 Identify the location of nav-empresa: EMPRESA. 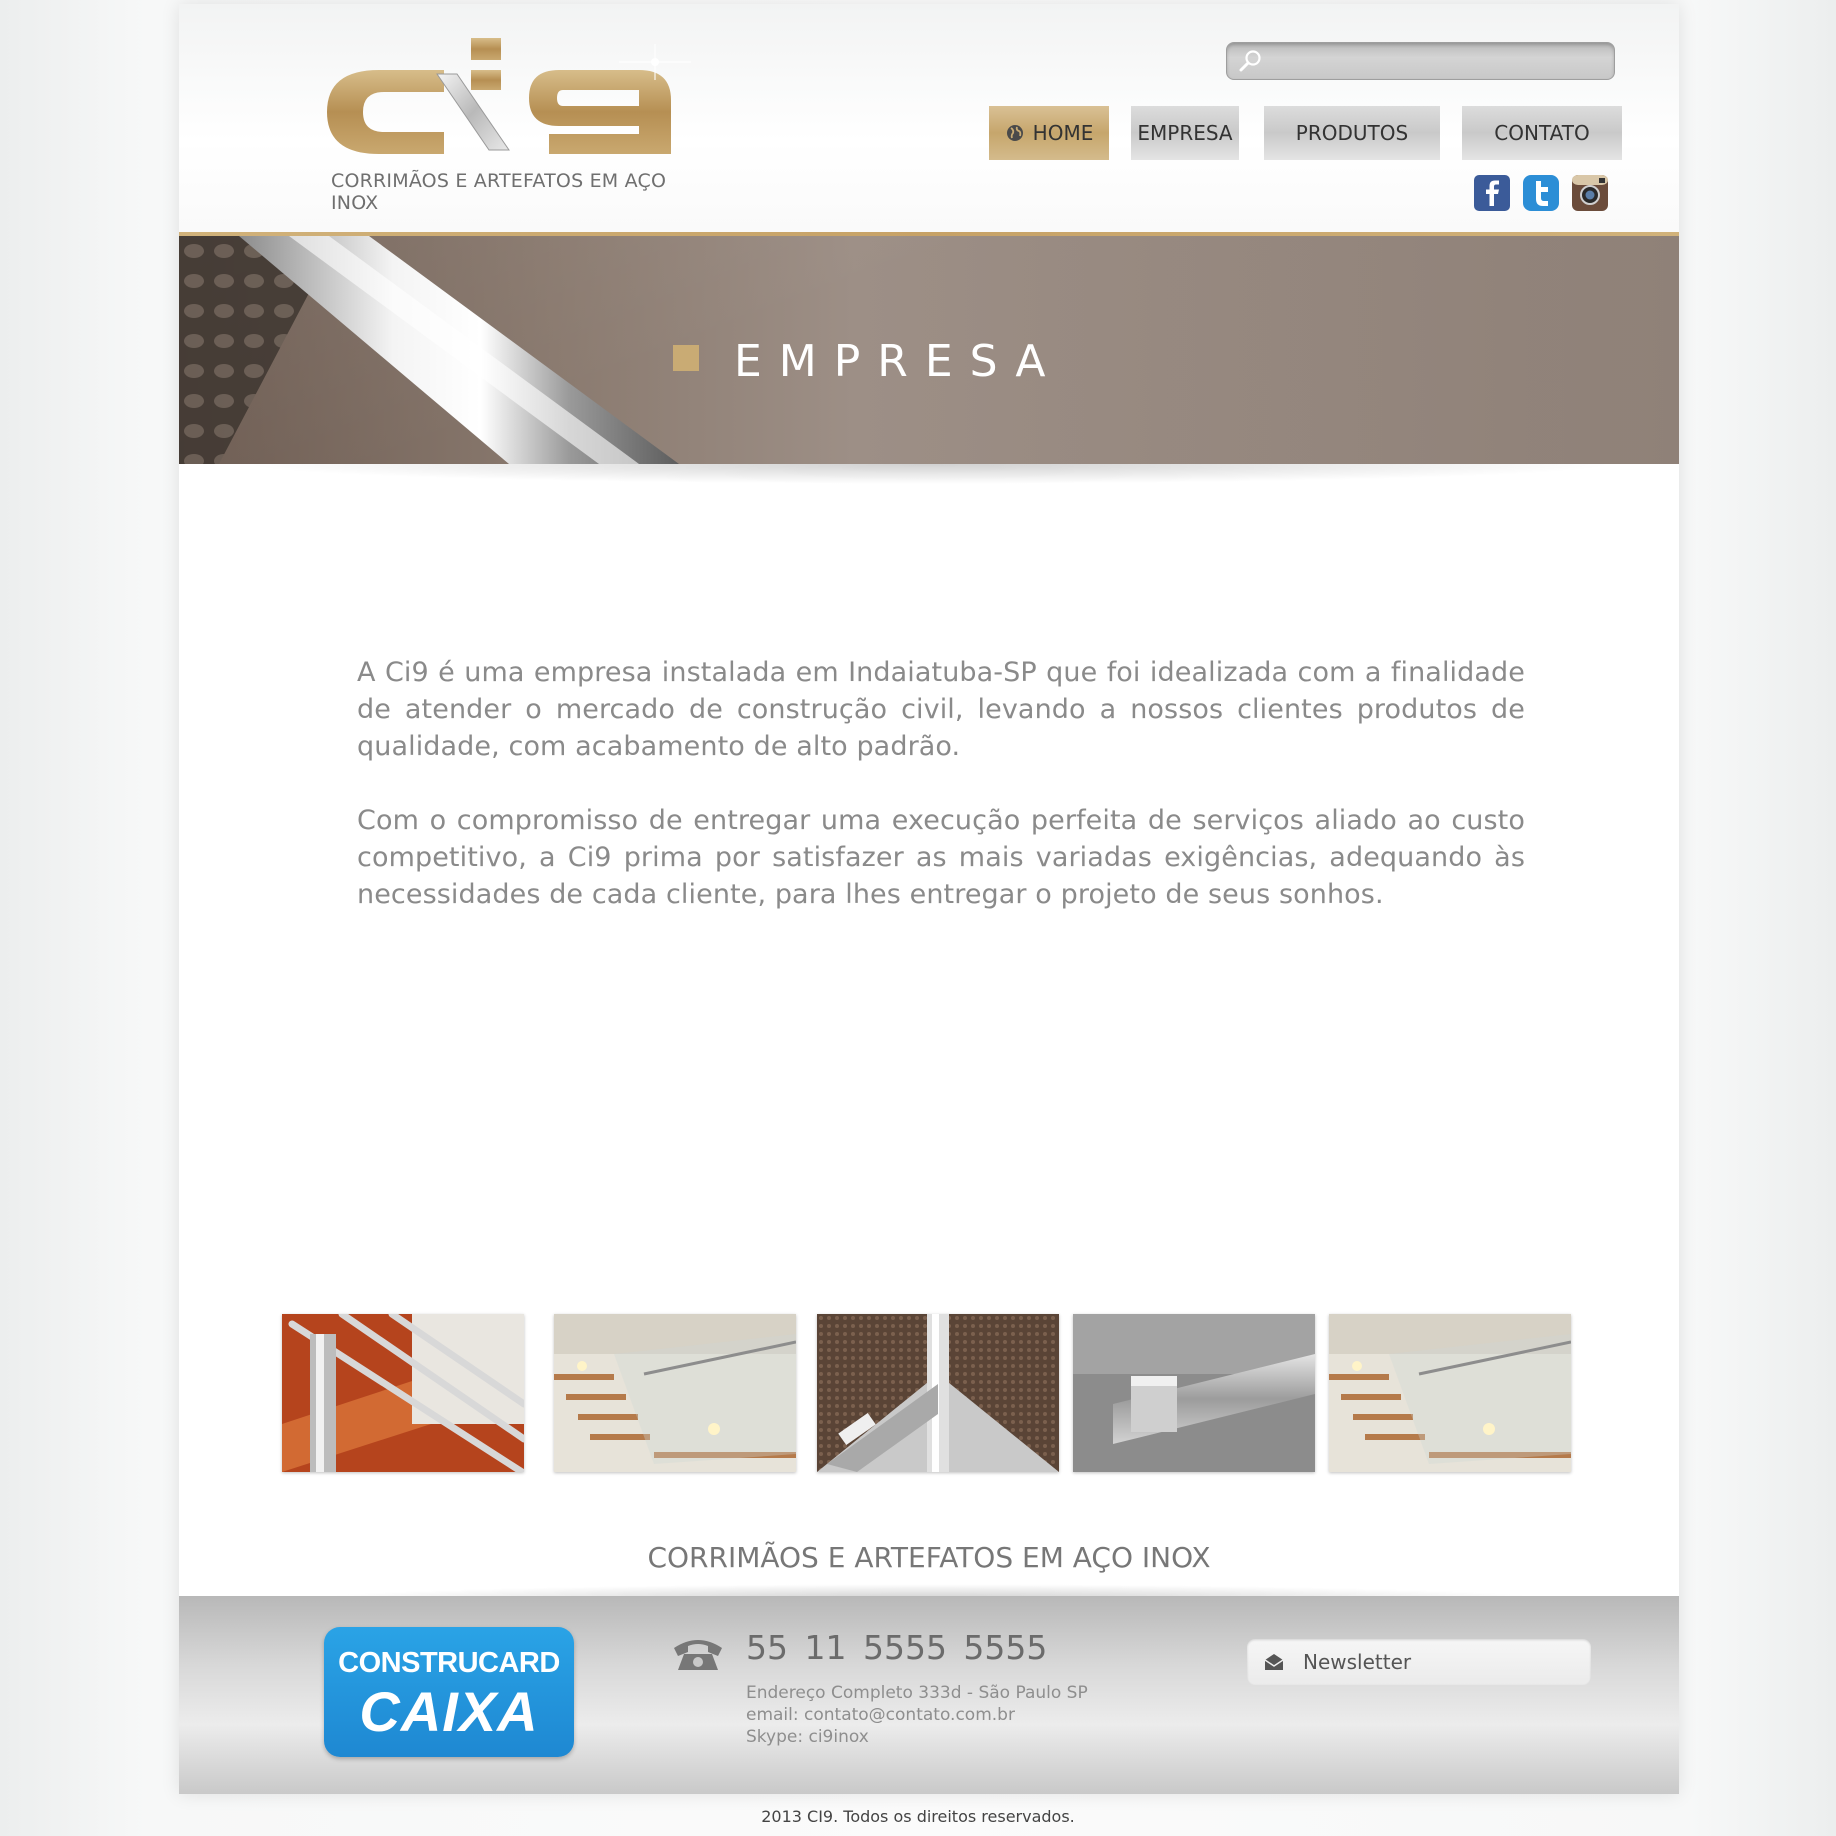
(1185, 133).